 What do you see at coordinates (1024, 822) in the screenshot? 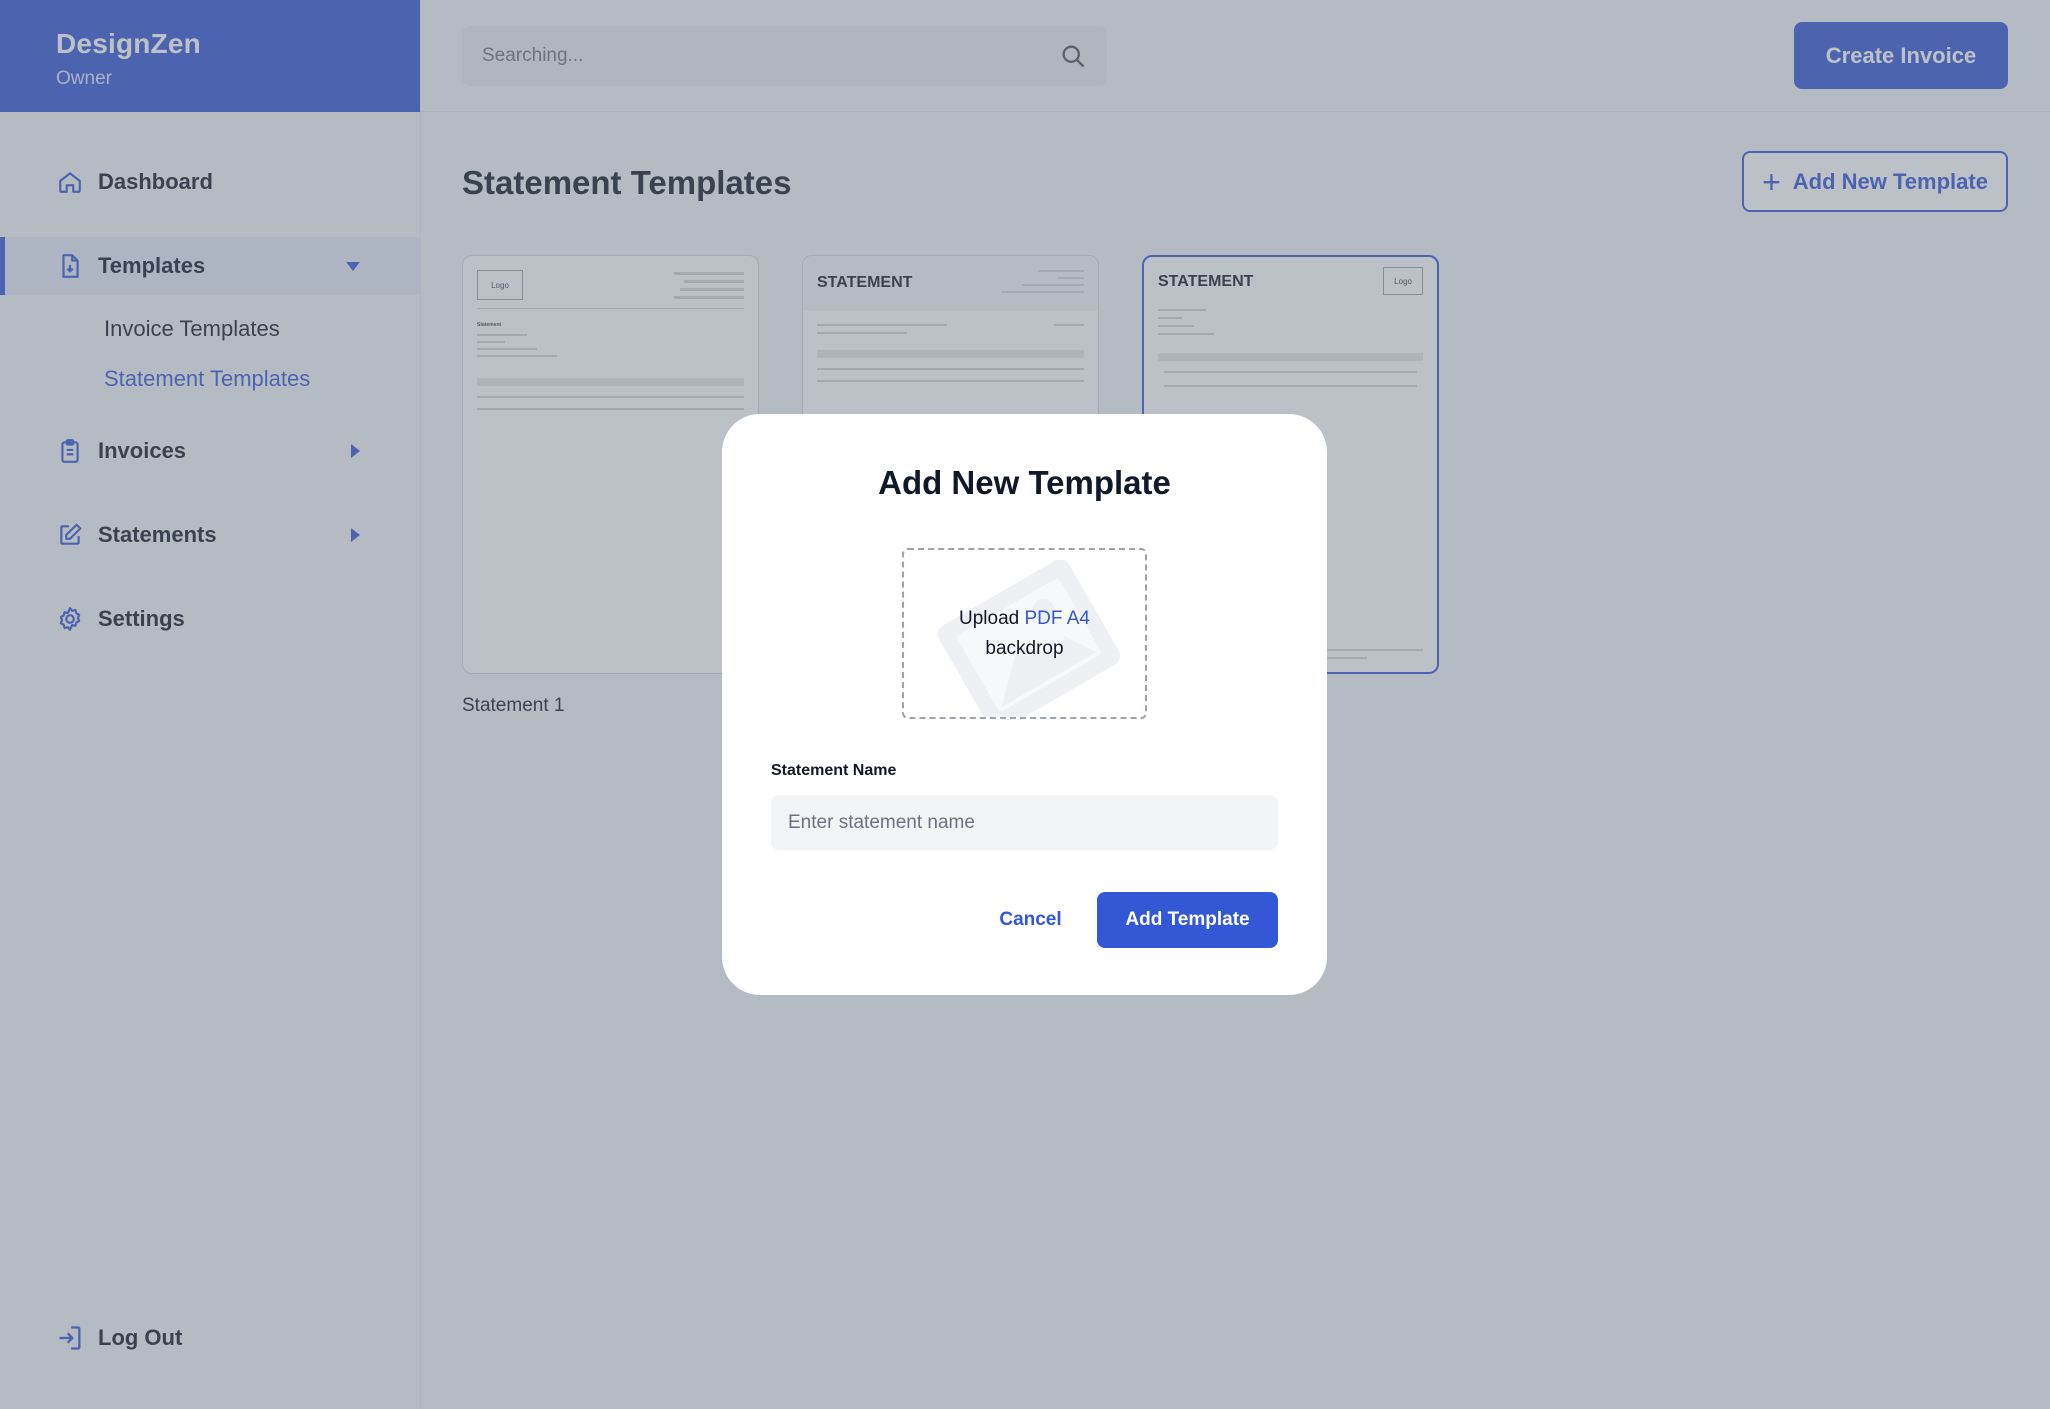
I see `statement-name-input` at bounding box center [1024, 822].